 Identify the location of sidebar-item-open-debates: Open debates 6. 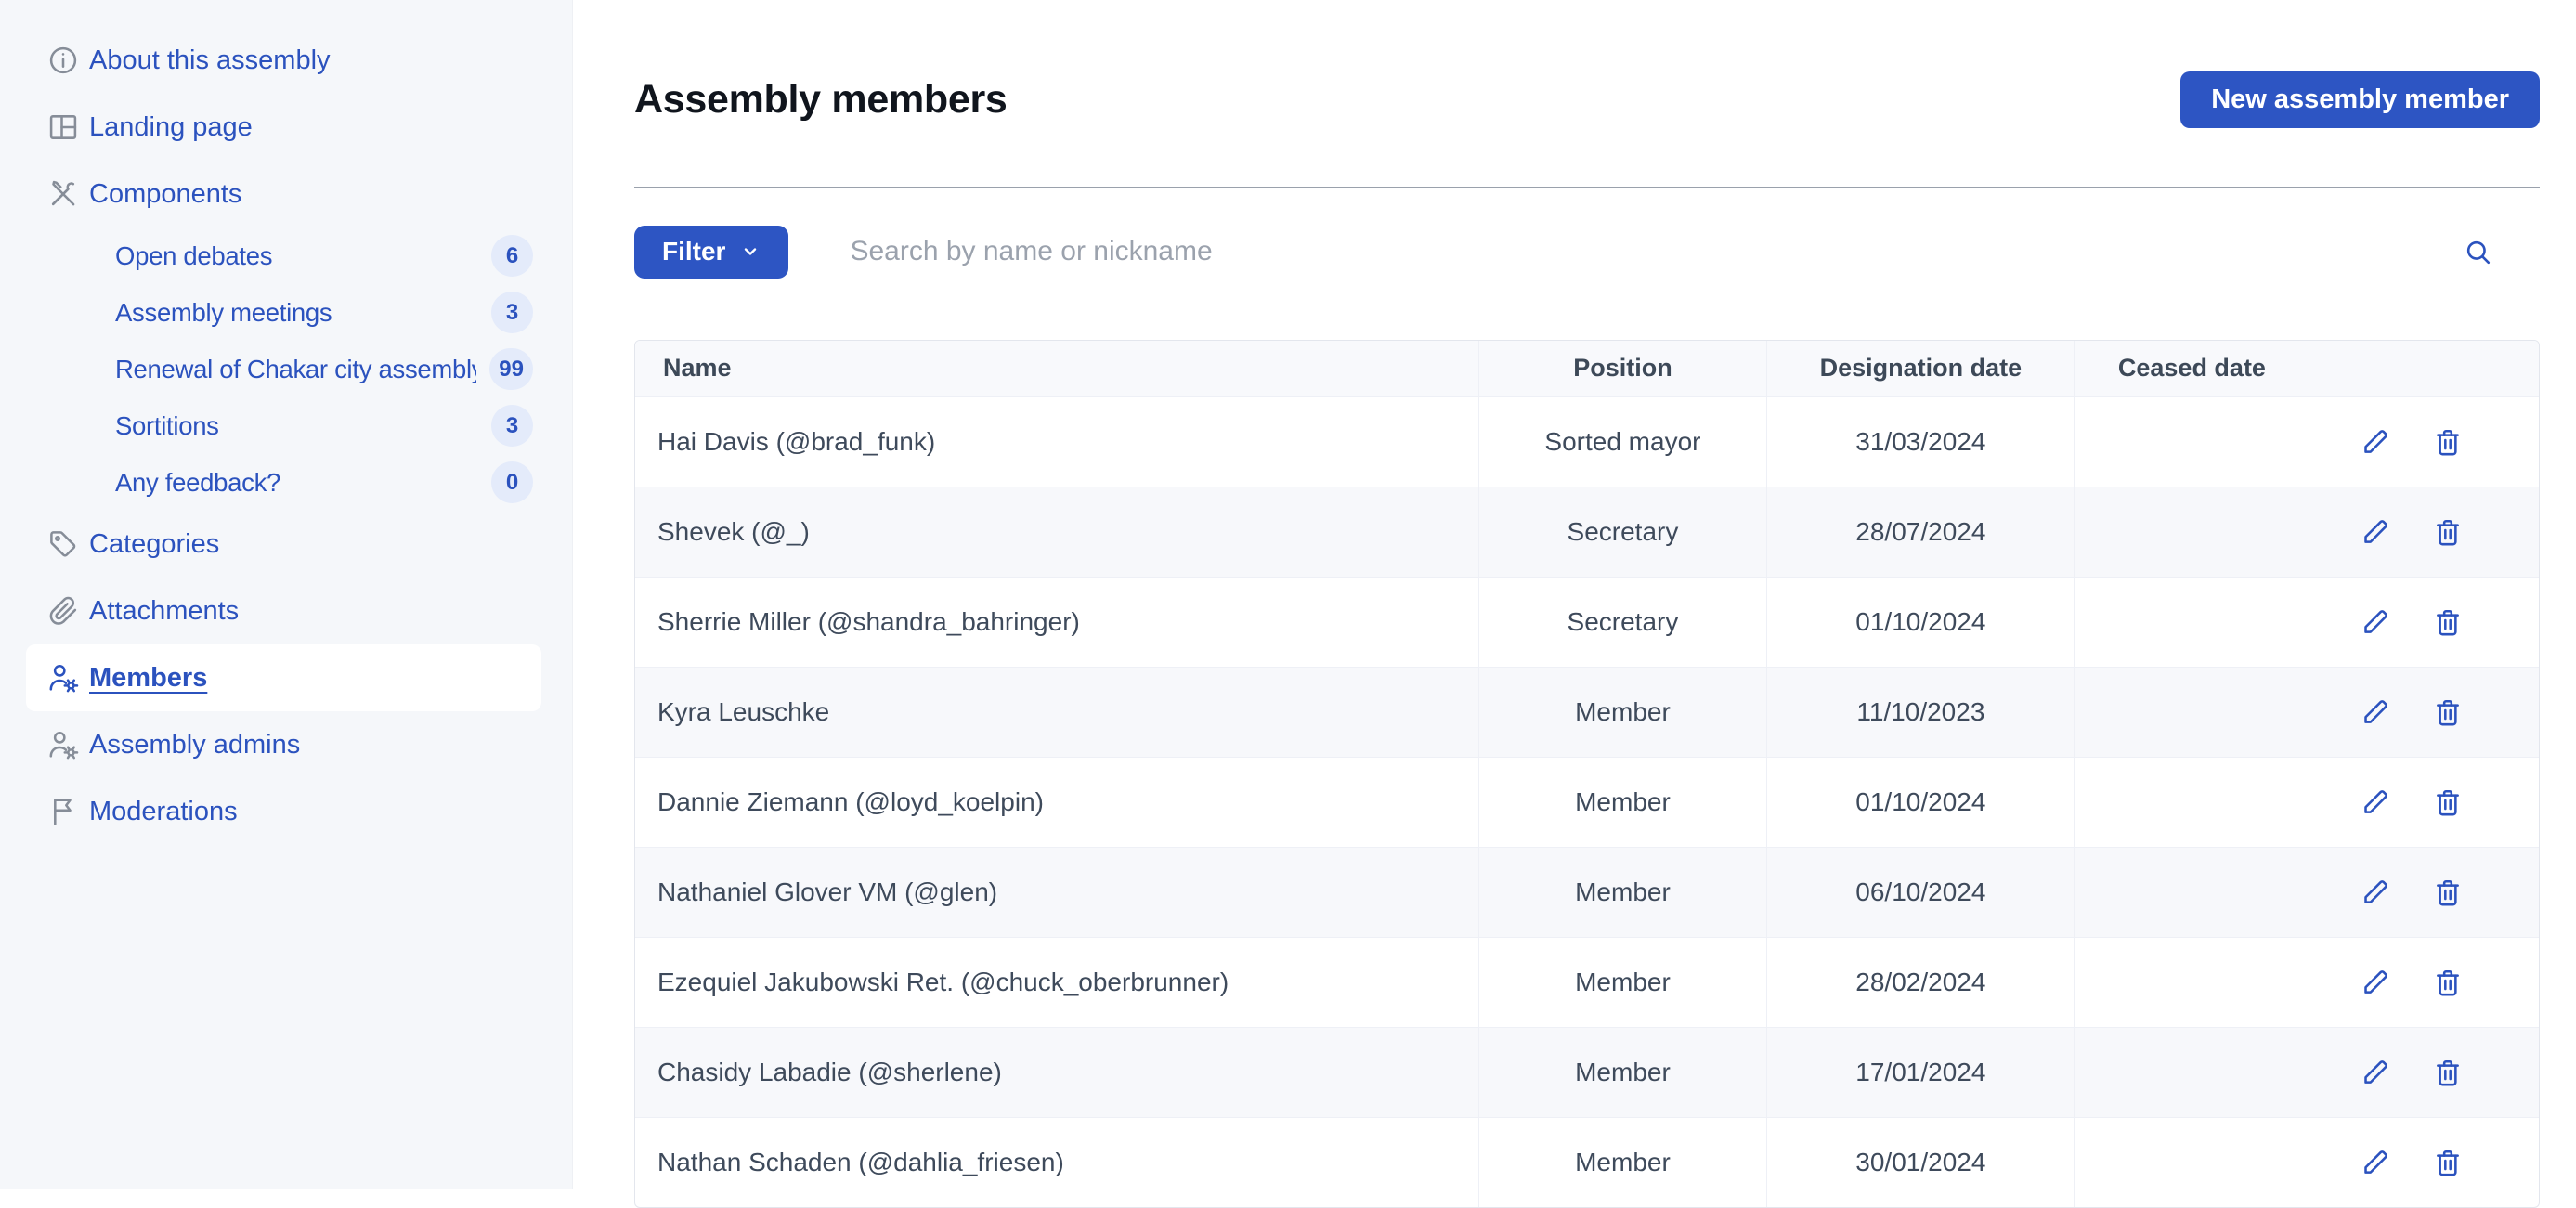
(286, 255).